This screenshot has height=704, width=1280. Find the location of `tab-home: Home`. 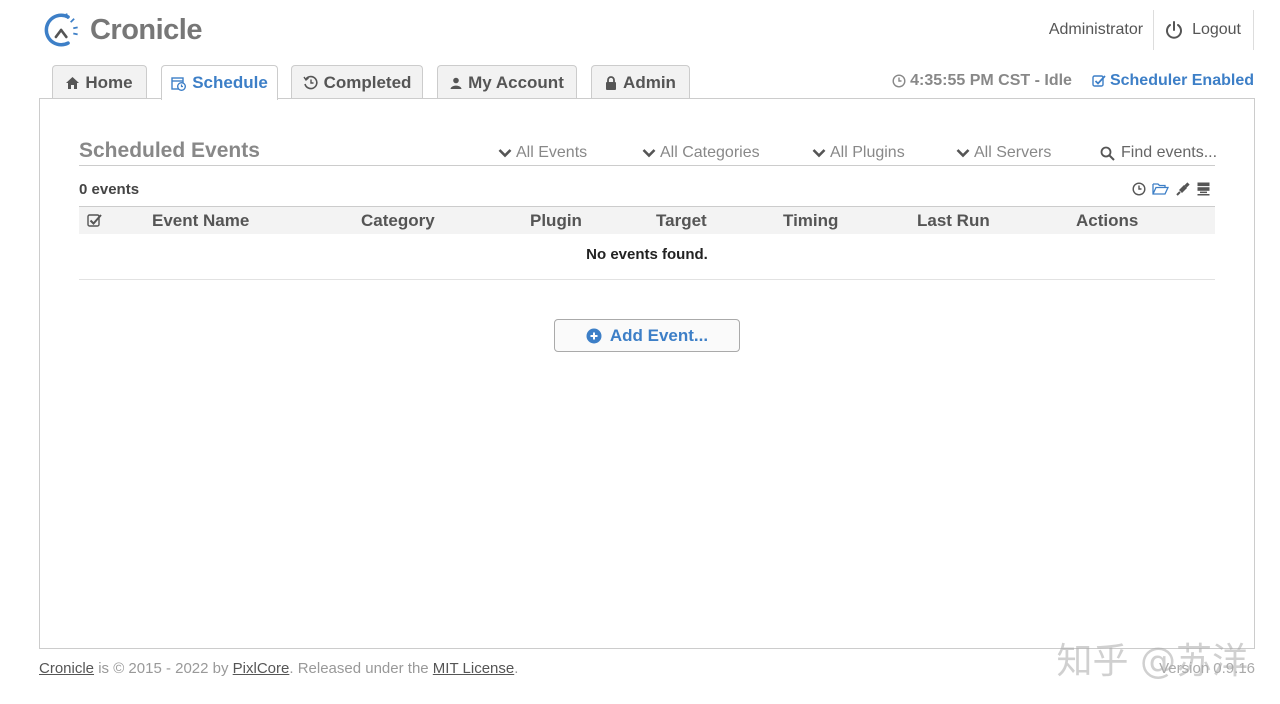

tab-home: Home is located at coordinates (99, 82).